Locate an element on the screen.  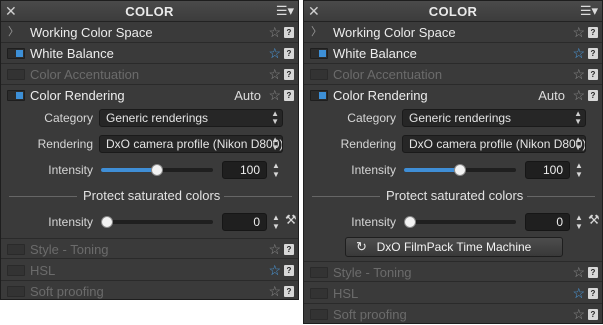
filmpack-button-label: DxO FilmPack Time Machine is located at coordinates (454, 247).